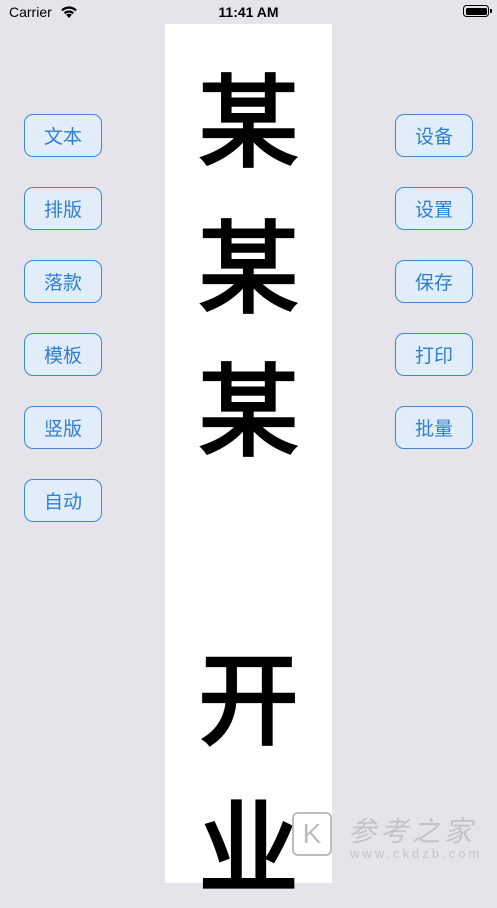 The width and height of the screenshot is (497, 908). What do you see at coordinates (63, 208) in the screenshot?
I see `layout-button: 排版` at bounding box center [63, 208].